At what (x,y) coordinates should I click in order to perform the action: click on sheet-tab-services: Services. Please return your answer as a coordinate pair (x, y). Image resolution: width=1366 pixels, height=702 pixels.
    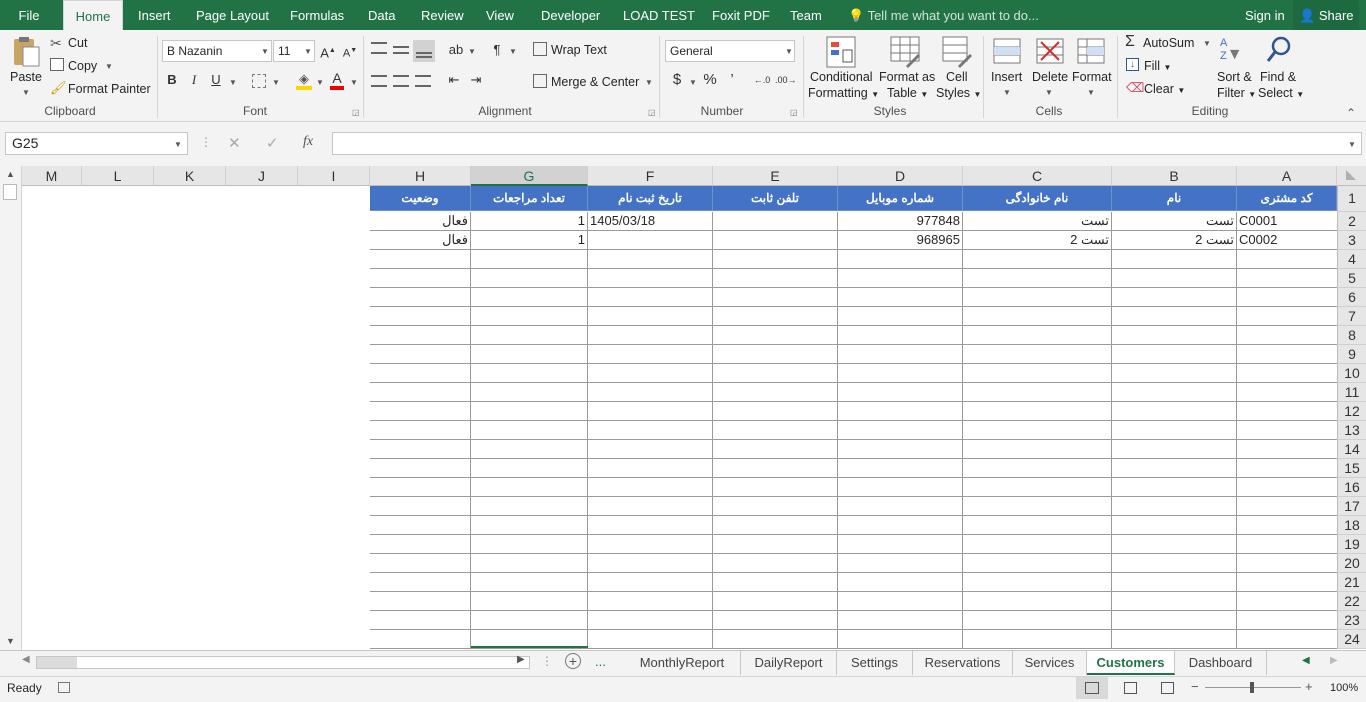
    Looking at the image, I should click on (1050, 663).